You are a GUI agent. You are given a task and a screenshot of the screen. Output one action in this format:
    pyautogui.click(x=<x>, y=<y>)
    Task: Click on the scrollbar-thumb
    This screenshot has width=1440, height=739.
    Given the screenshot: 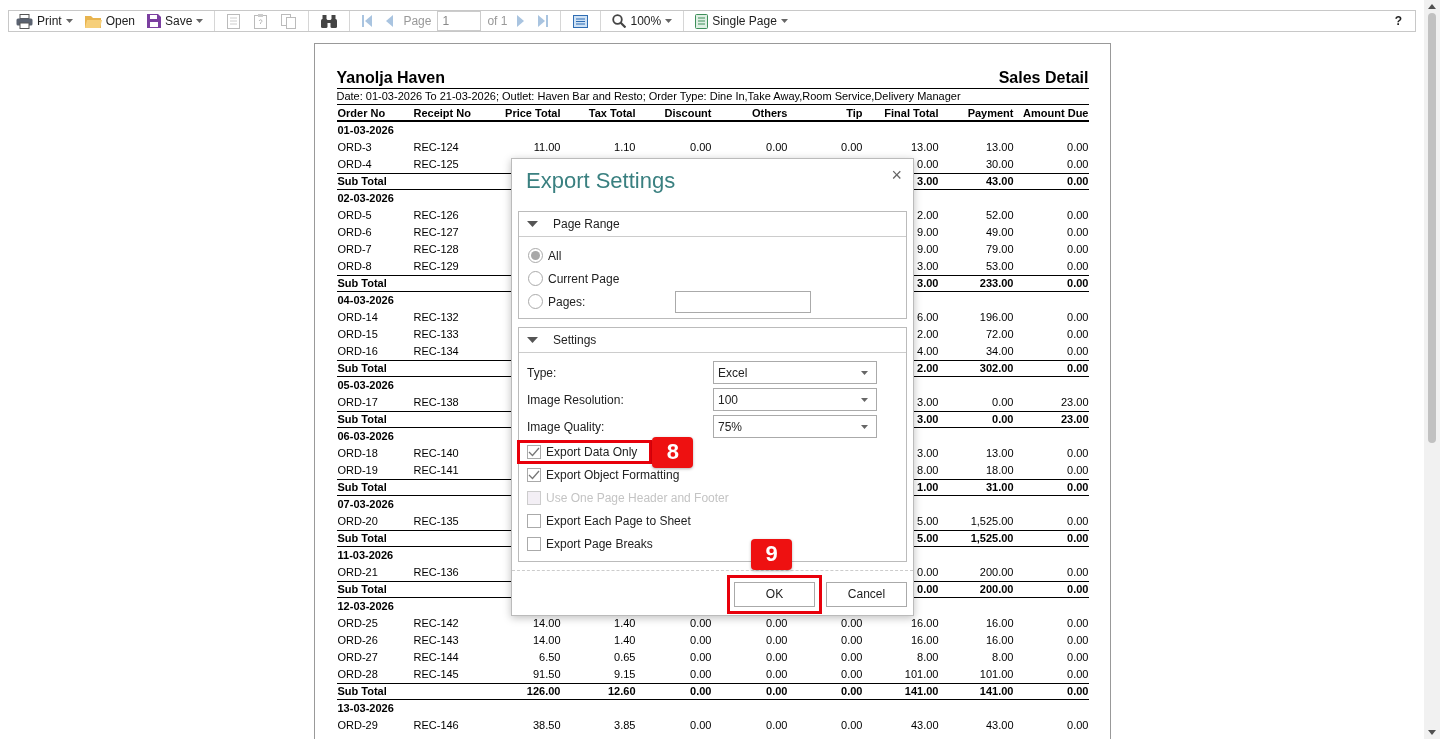 What is the action you would take?
    pyautogui.click(x=1432, y=228)
    